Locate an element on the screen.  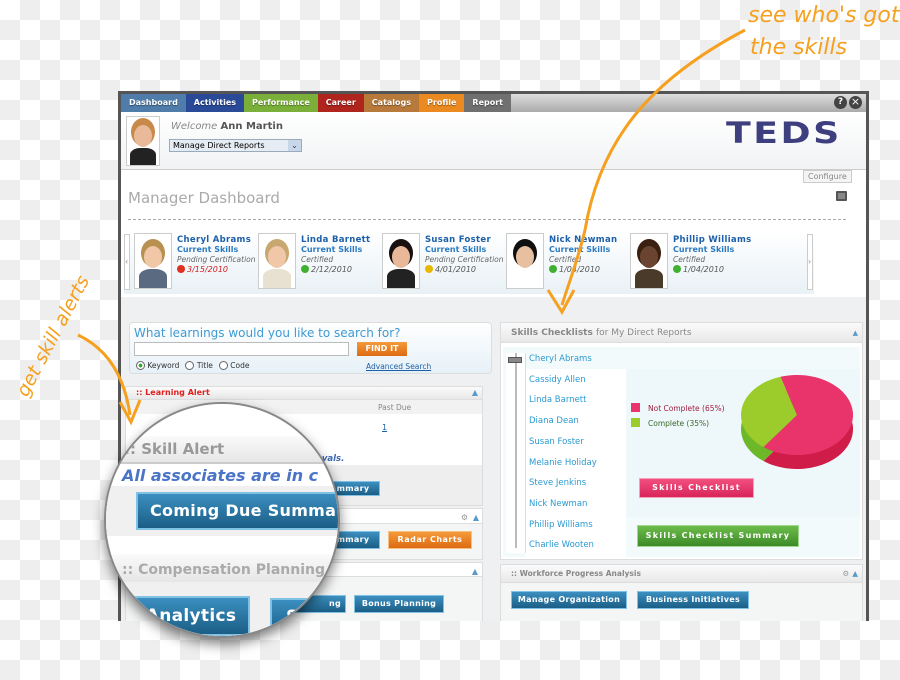
pie-chart is located at coordinates (797, 422).